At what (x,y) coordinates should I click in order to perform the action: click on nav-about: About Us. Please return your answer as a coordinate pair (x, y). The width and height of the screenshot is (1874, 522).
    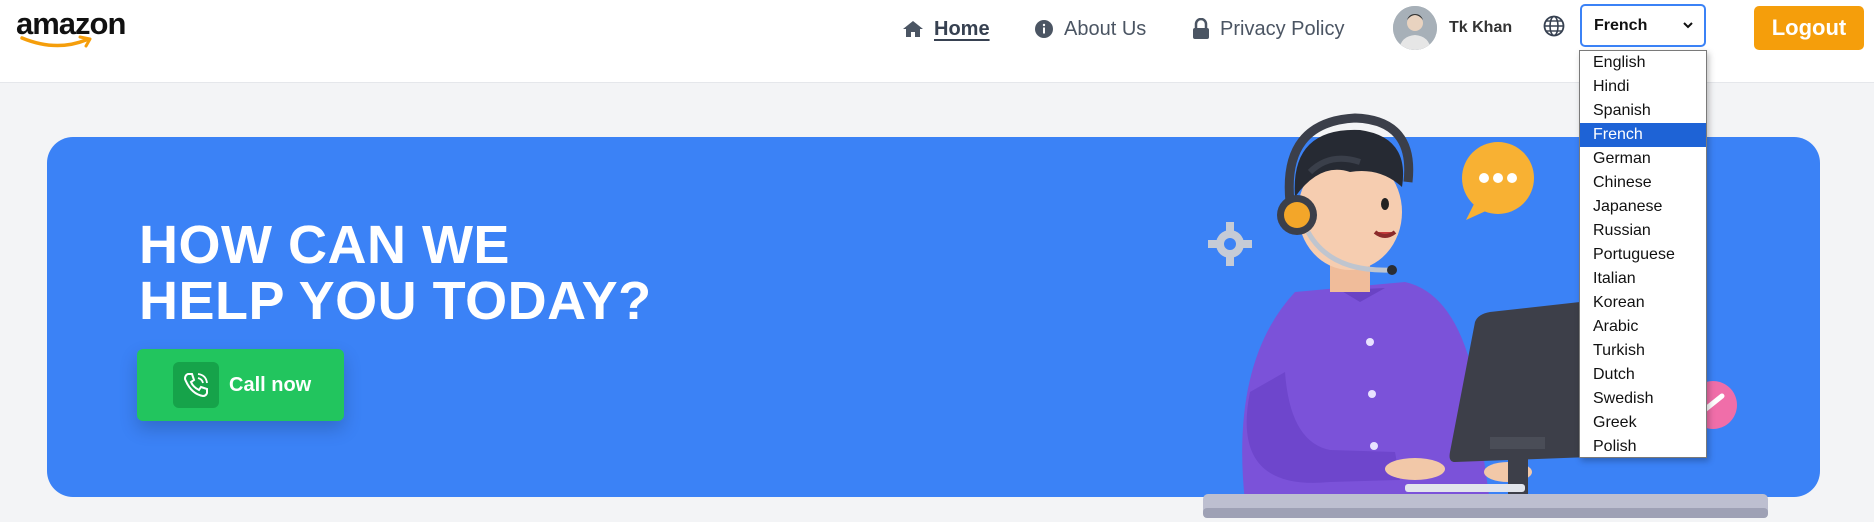
    Looking at the image, I should click on (1090, 29).